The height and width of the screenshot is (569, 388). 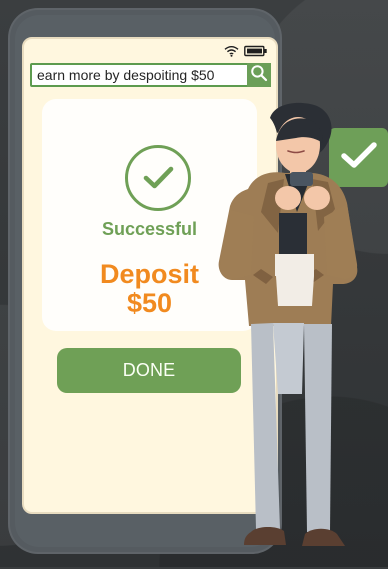 I want to click on search-button, so click(x=259, y=75).